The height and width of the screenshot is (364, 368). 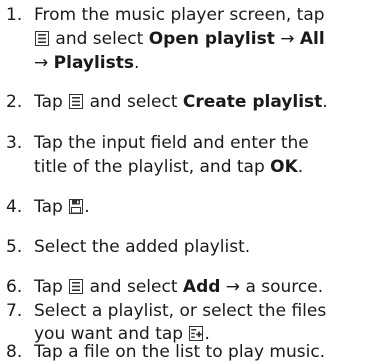 What do you see at coordinates (180, 352) in the screenshot?
I see `step-text: Tap a file on the list to play music.` at bounding box center [180, 352].